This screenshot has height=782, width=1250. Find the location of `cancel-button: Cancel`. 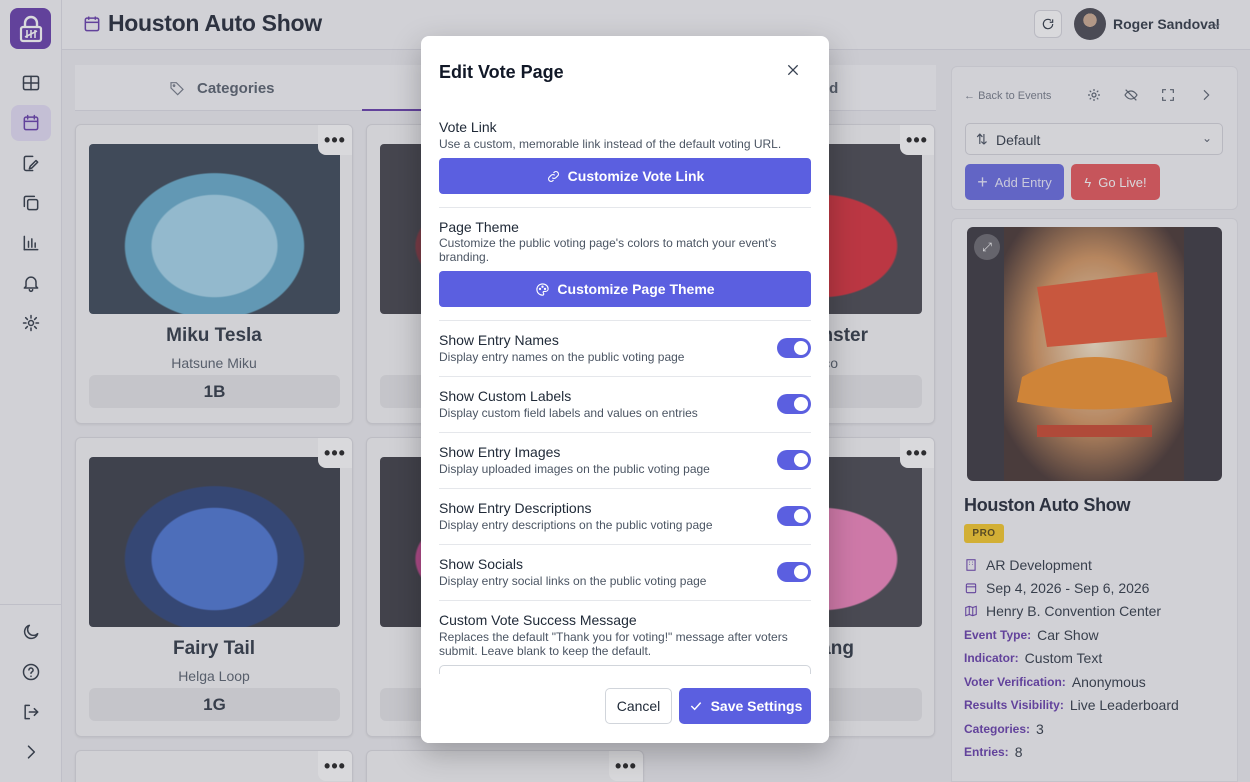

cancel-button: Cancel is located at coordinates (638, 706).